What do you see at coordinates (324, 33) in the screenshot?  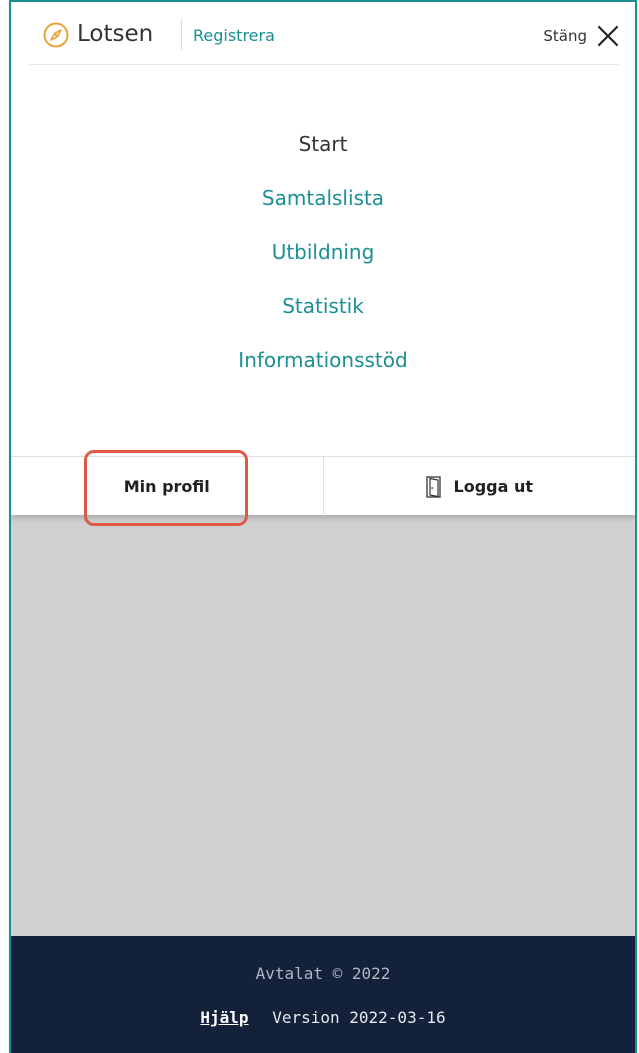 I see `top-bar: Lotsen Registrera Stäng` at bounding box center [324, 33].